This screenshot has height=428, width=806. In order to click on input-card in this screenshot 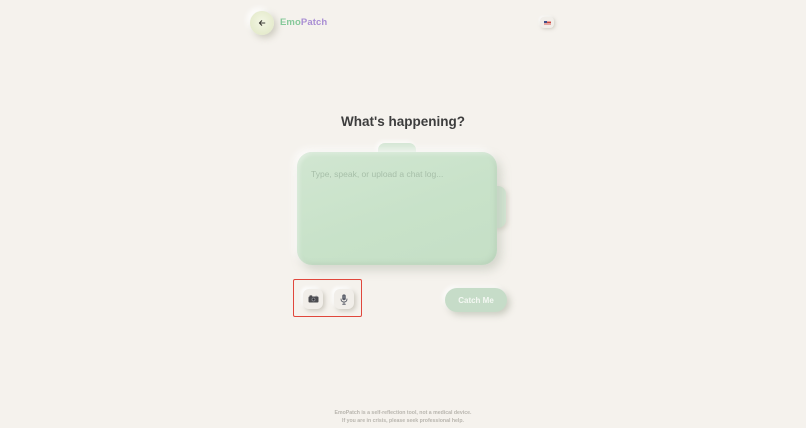, I will do `click(397, 208)`.